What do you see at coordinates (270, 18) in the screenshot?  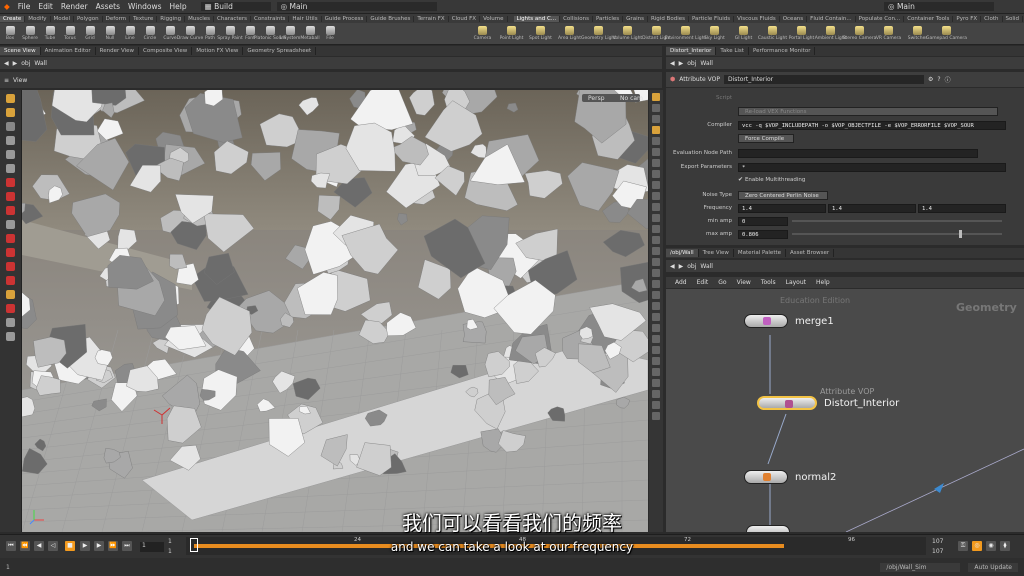 I see `shelf-tab-constraints: Constraints` at bounding box center [270, 18].